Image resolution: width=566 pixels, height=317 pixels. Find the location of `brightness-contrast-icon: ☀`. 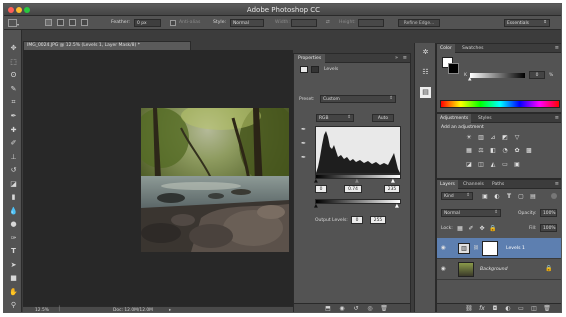

brightness-contrast-icon: ☀ is located at coordinates (469, 137).